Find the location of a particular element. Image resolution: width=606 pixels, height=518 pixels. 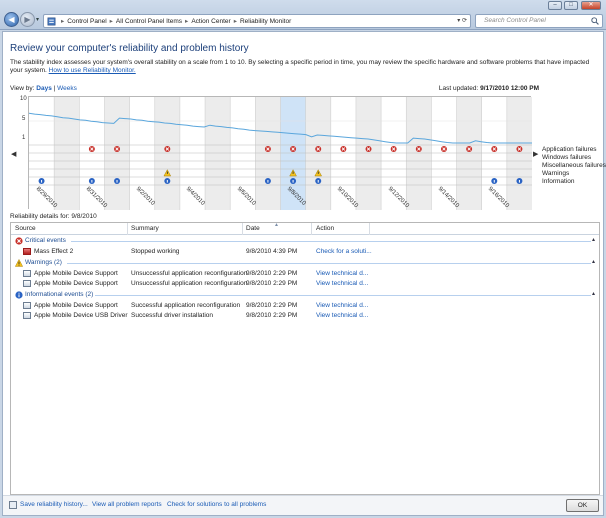

column-date: Date is located at coordinates (253, 228).